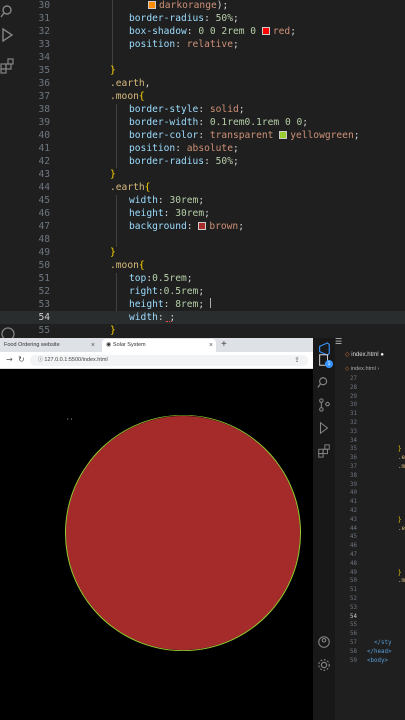 The image size is (405, 720). Describe the element at coordinates (202, 330) in the screenshot. I see `code-line: 55}` at that location.